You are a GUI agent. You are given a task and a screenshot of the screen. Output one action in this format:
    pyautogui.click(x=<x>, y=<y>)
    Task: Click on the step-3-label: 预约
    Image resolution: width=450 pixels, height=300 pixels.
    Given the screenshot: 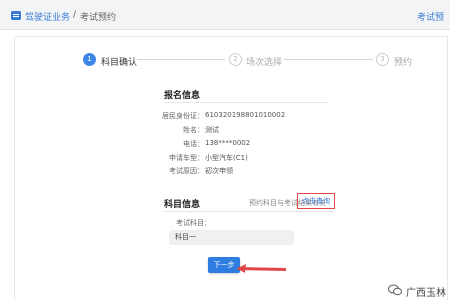 What is the action you would take?
    pyautogui.click(x=403, y=63)
    